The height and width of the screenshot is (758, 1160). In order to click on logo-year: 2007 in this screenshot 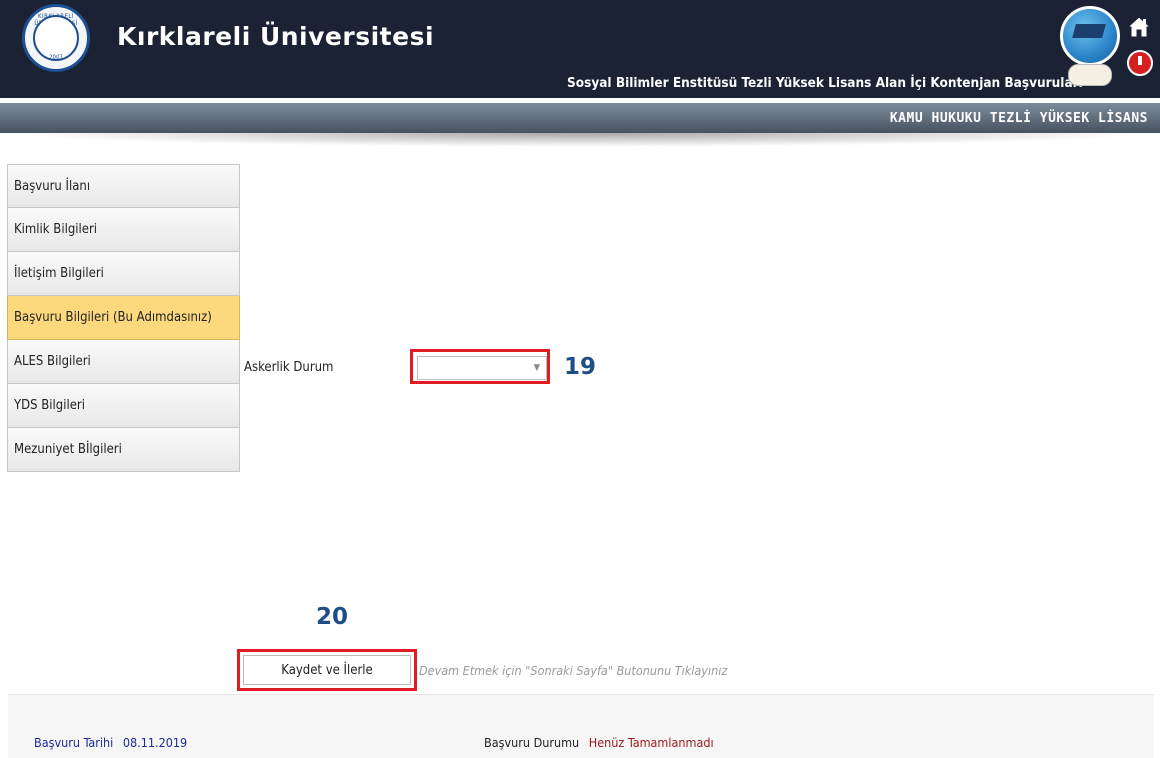, I will do `click(56, 57)`.